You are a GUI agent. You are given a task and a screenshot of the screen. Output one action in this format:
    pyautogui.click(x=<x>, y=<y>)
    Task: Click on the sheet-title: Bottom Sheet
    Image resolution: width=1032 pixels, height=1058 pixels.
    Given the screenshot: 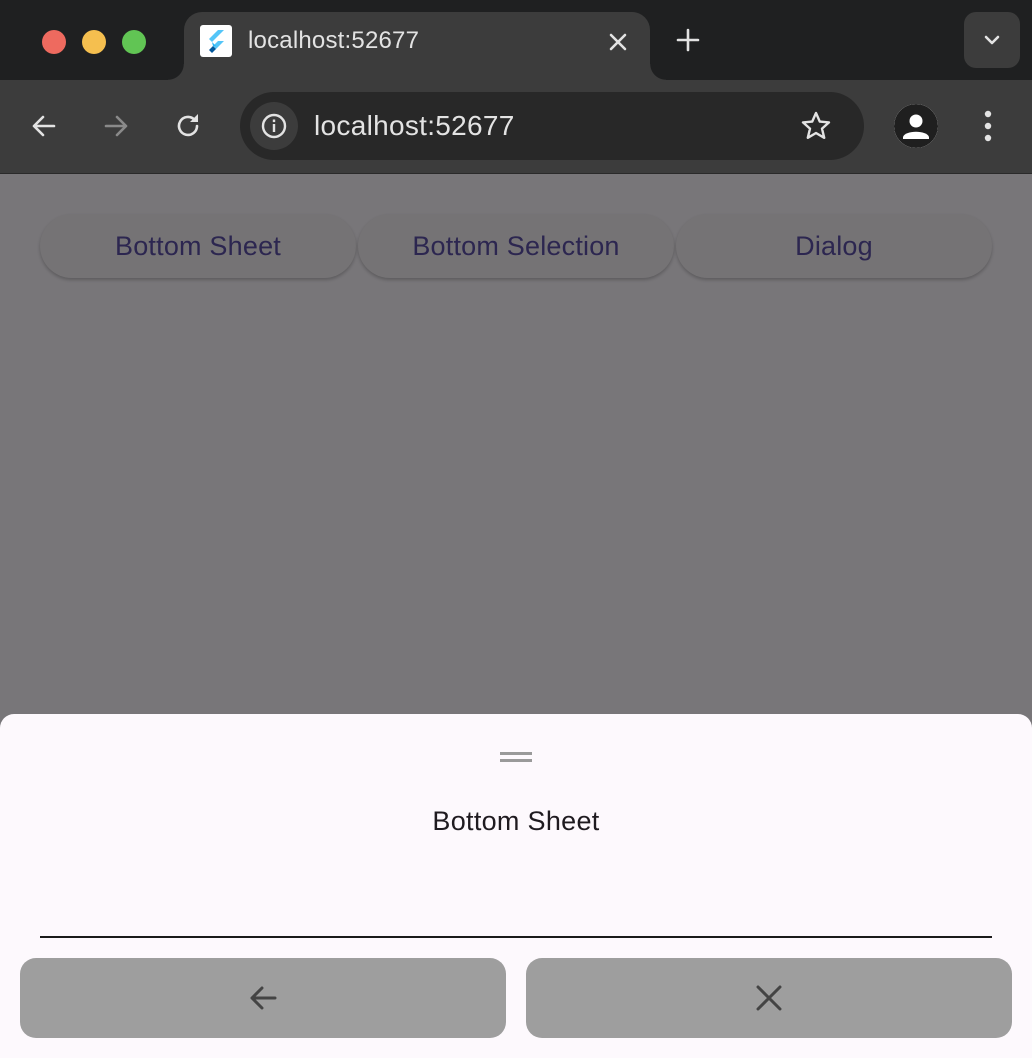 What is the action you would take?
    pyautogui.click(x=516, y=821)
    